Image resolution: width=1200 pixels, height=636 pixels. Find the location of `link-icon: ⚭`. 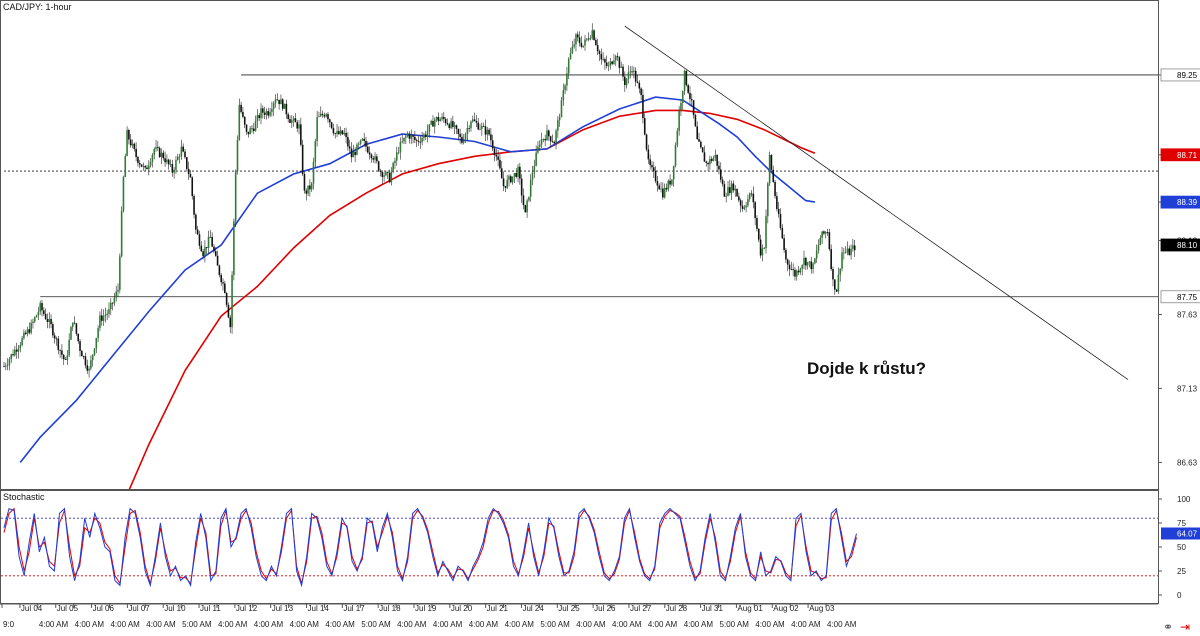

link-icon: ⚭ is located at coordinates (1168, 627).